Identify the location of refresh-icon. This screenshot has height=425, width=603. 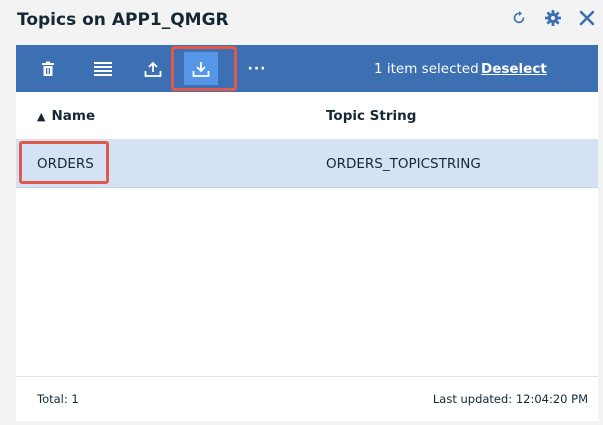
(519, 18).